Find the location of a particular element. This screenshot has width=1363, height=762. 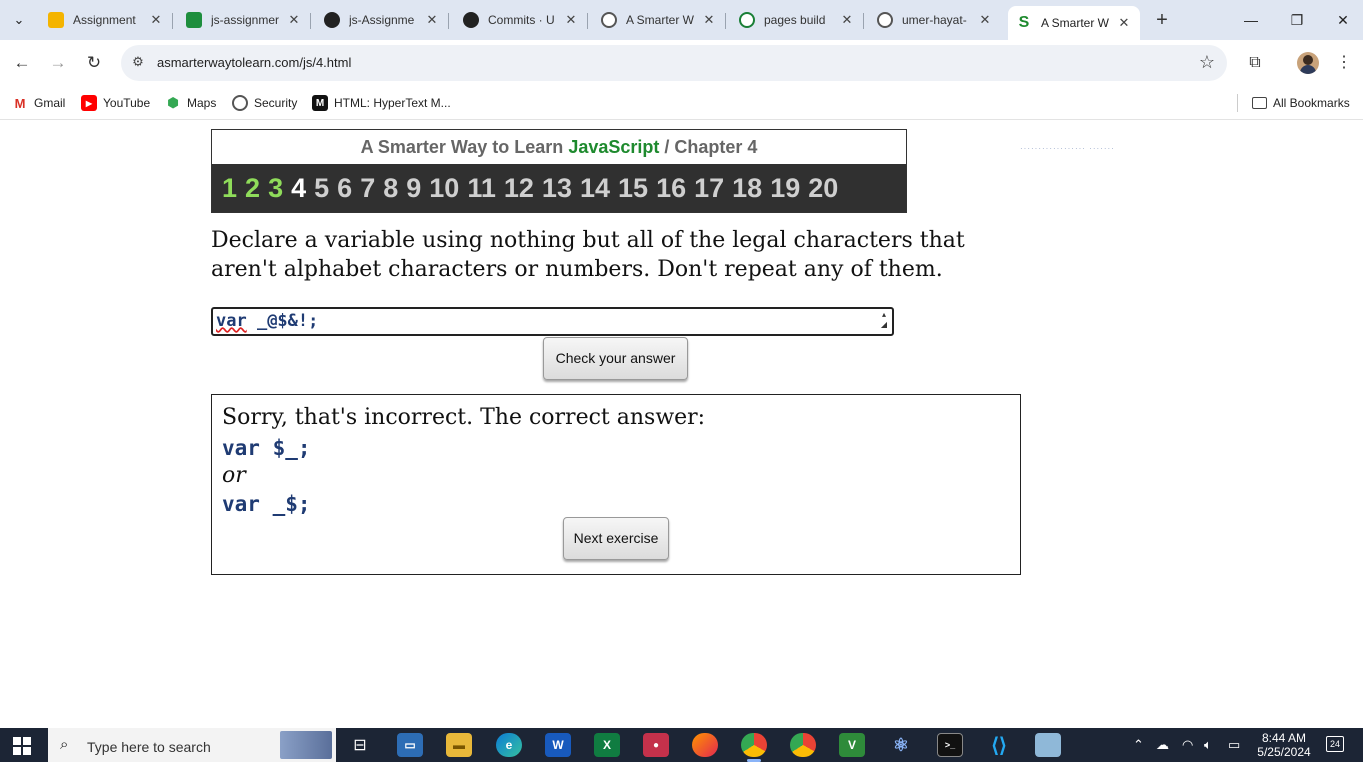

bookmark-maps: ⬢ Maps is located at coordinates (190, 103).